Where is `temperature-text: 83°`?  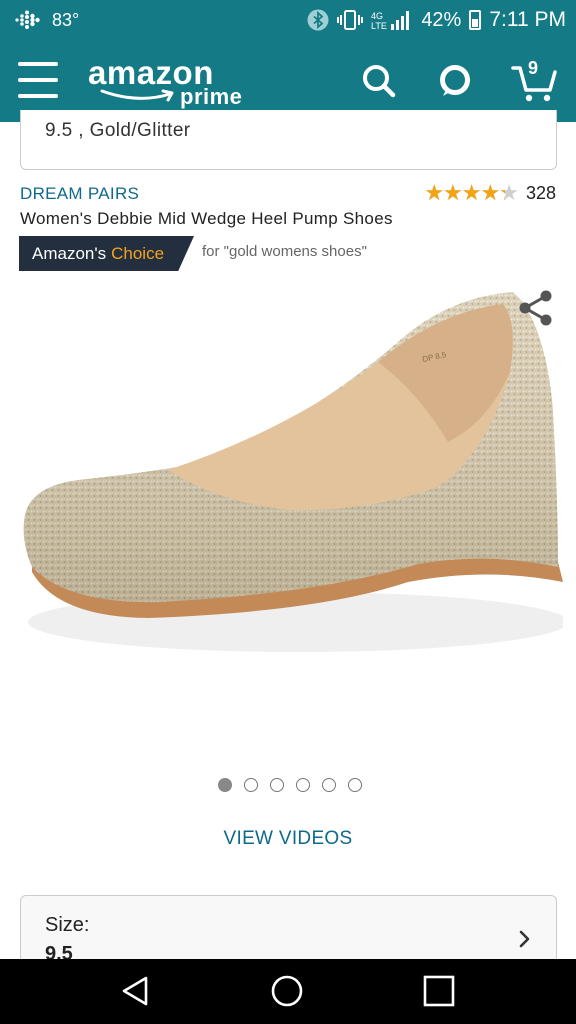 temperature-text: 83° is located at coordinates (66, 19).